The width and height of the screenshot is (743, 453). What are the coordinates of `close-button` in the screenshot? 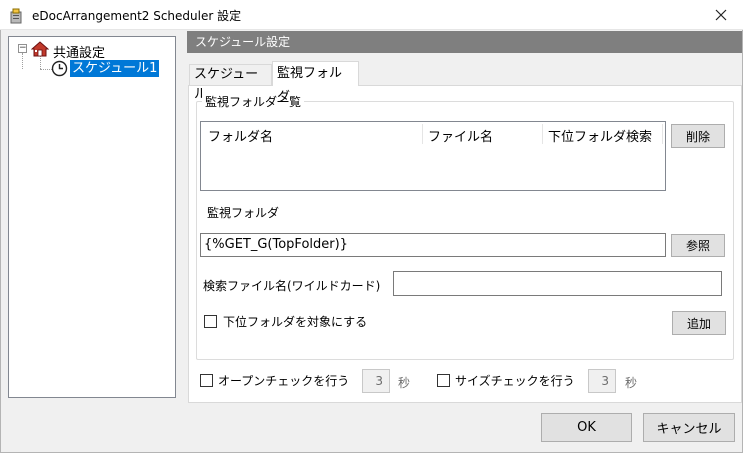 It's located at (721, 15).